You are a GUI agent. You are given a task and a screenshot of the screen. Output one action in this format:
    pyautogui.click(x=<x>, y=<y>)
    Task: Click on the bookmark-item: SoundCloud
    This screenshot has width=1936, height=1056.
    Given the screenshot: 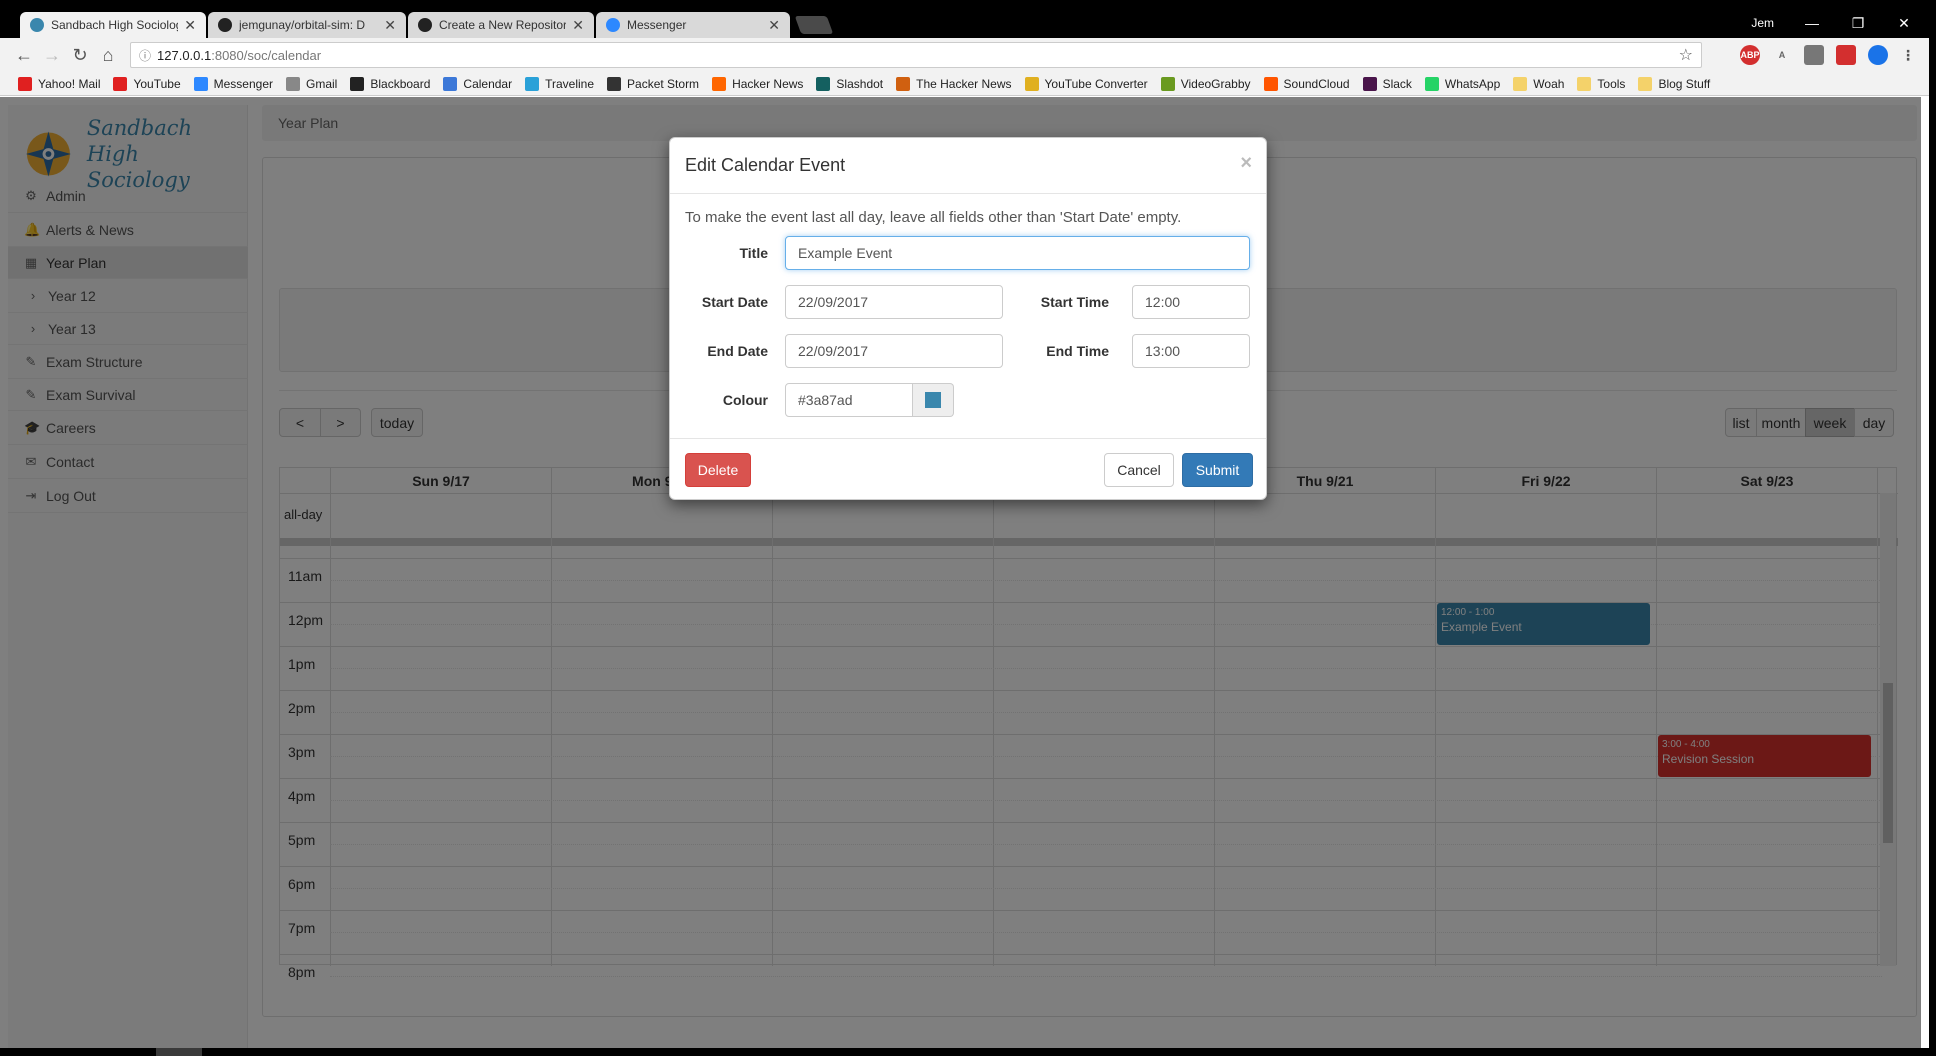 What is the action you would take?
    pyautogui.click(x=1306, y=83)
    